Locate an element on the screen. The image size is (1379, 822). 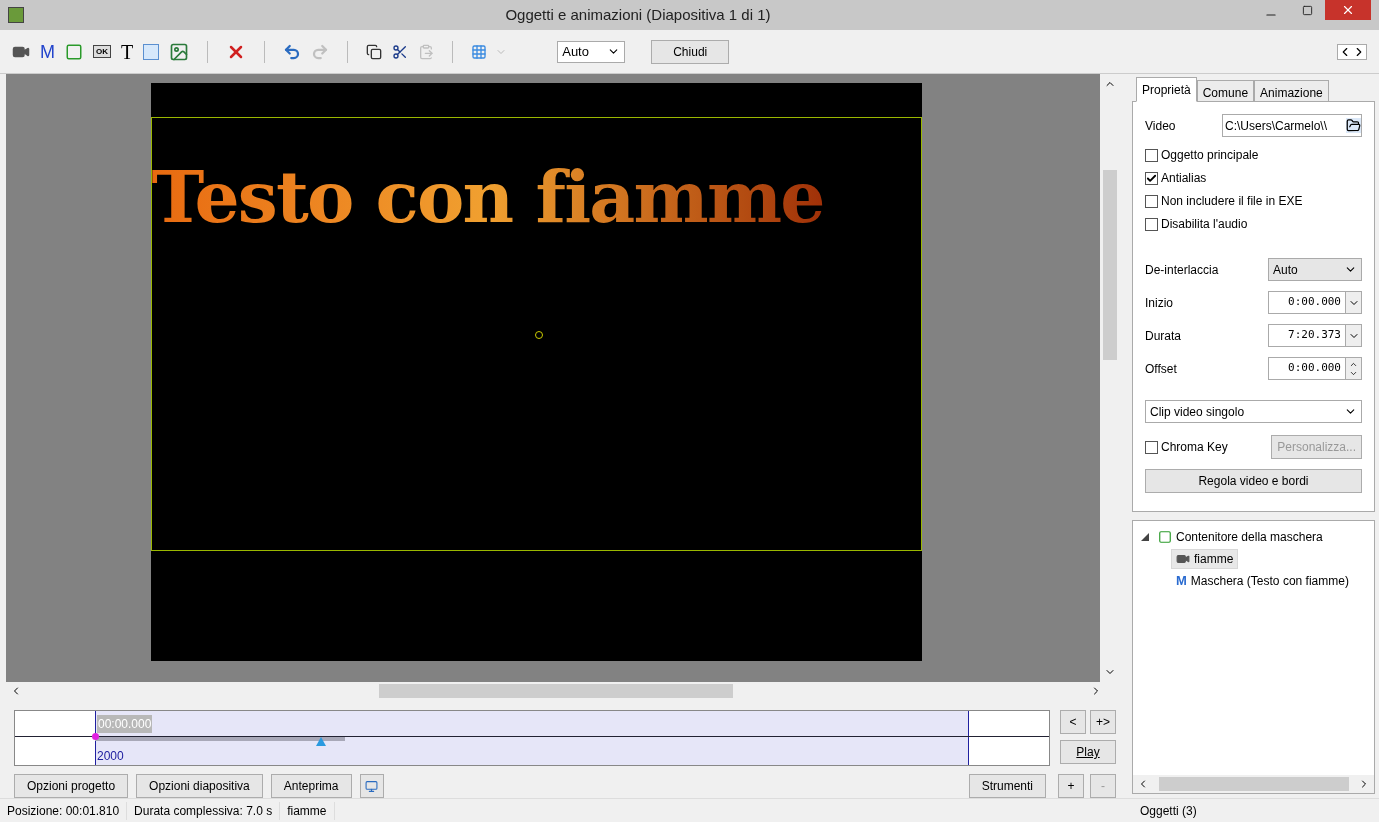
rectangle-icon is located at coordinates (151, 51).